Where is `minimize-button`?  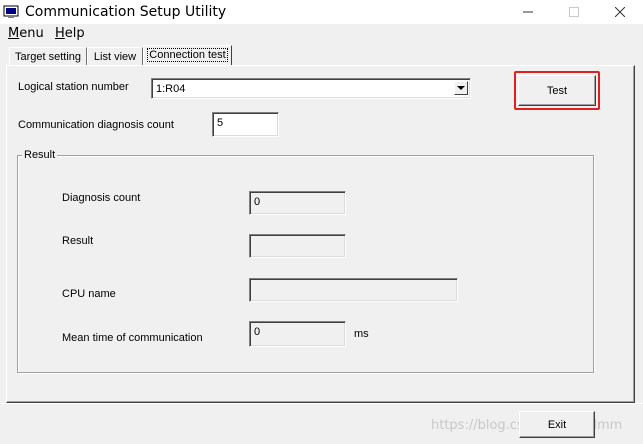
minimize-button is located at coordinates (528, 12).